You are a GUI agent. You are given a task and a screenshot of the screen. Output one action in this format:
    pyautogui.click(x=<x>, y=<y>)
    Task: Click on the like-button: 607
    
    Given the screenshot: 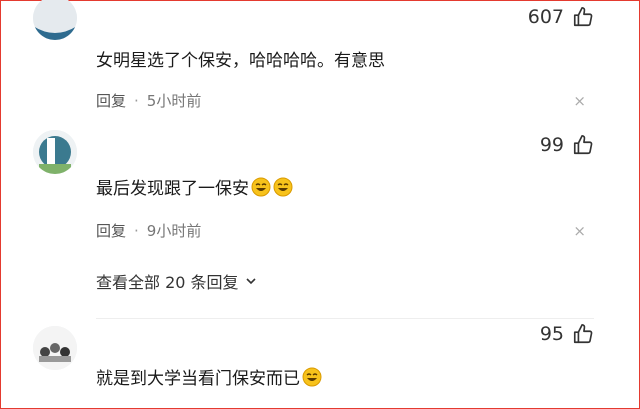 What is the action you would take?
    pyautogui.click(x=561, y=17)
    